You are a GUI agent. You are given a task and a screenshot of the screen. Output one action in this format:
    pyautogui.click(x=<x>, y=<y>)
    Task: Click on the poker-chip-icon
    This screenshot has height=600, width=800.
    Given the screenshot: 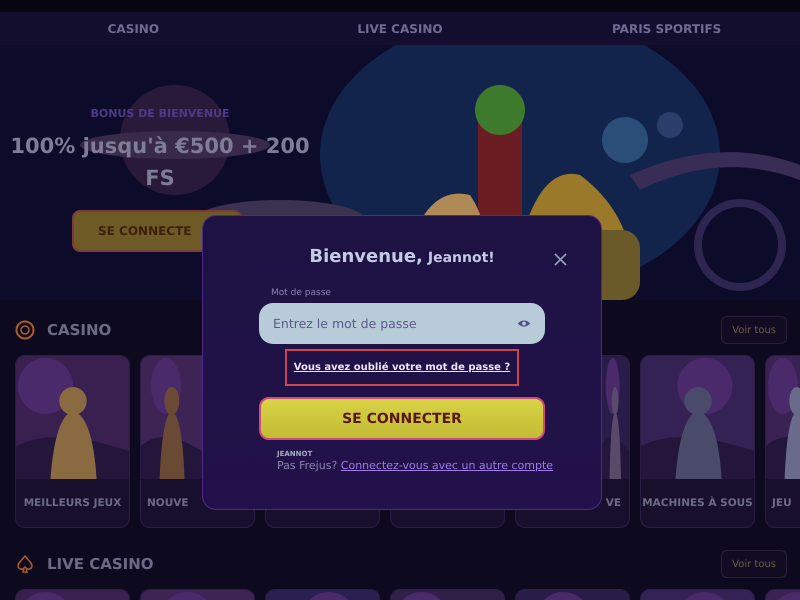 What is the action you would take?
    pyautogui.click(x=25, y=330)
    